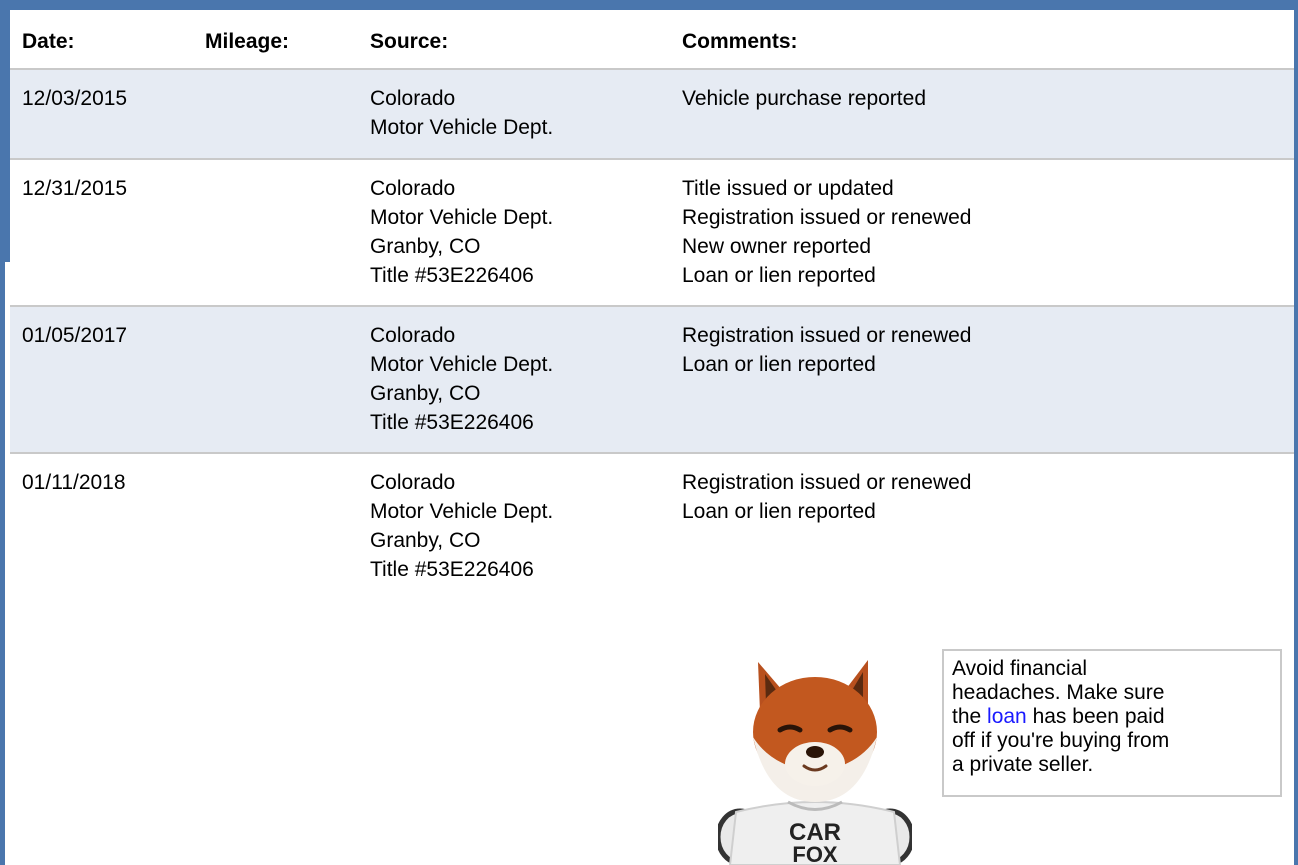 The height and width of the screenshot is (865, 1298). Describe the element at coordinates (75, 188) in the screenshot. I see `row-date: 12/31/2015` at that location.